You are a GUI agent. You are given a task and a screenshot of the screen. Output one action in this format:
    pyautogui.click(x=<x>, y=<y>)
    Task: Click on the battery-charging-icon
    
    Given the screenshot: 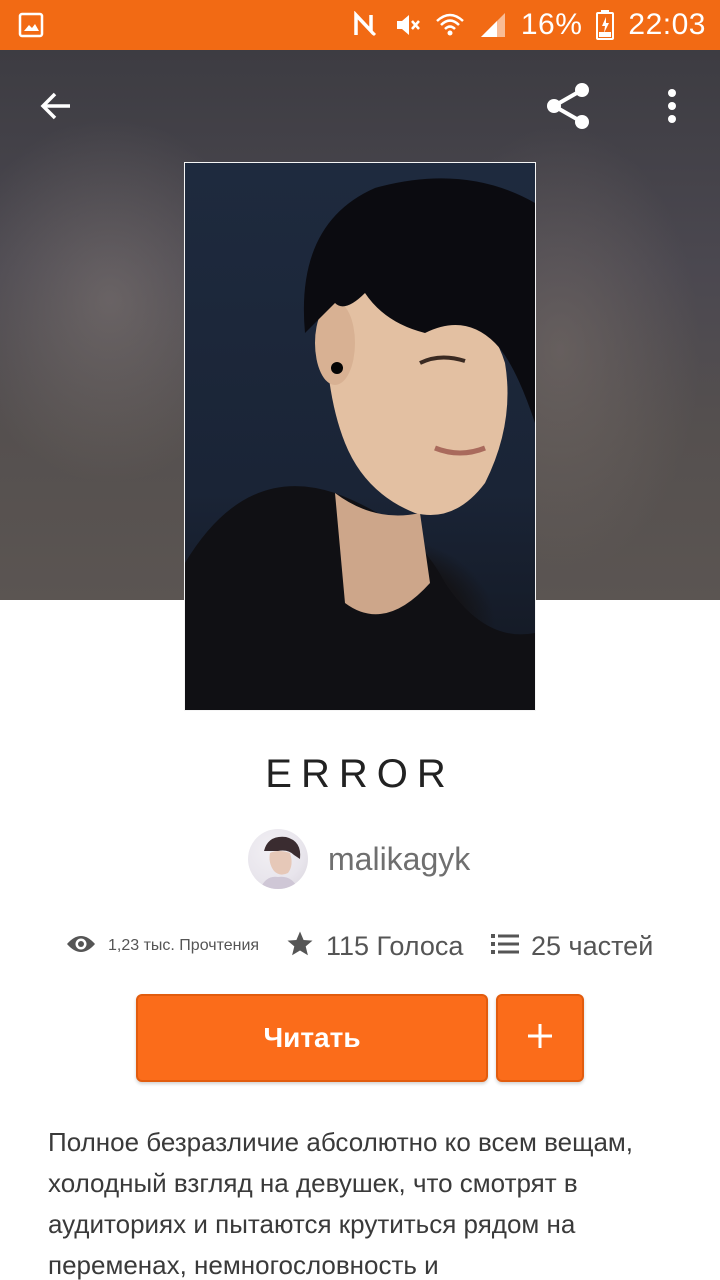 What is the action you would take?
    pyautogui.click(x=605, y=25)
    